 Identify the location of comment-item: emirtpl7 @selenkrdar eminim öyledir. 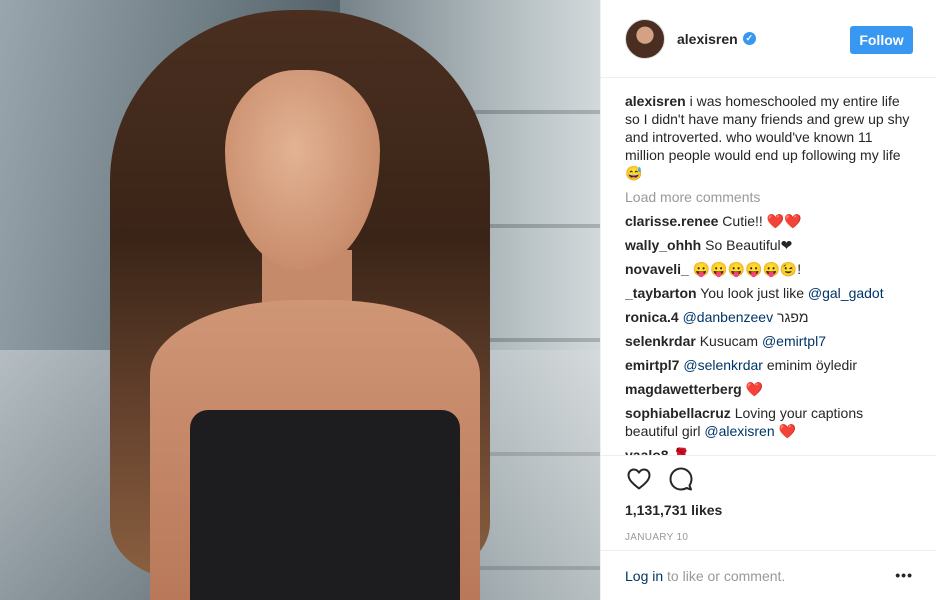
(770, 365).